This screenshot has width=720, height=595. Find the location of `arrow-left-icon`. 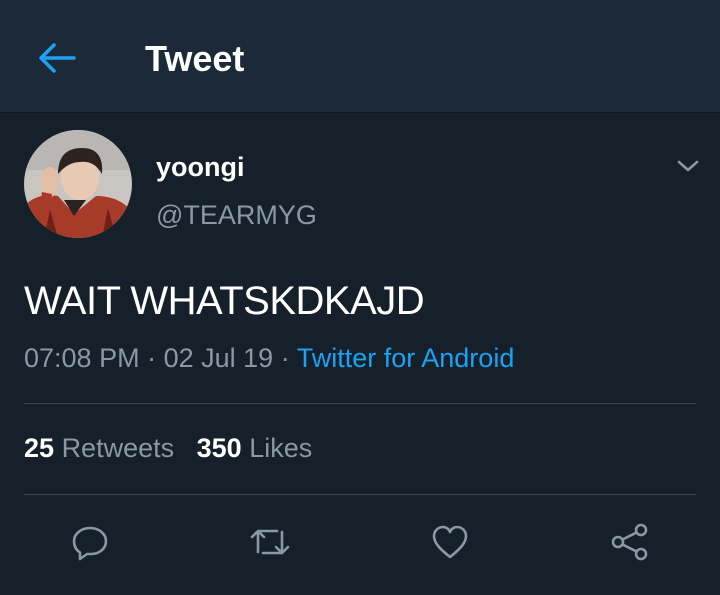

arrow-left-icon is located at coordinates (57, 58).